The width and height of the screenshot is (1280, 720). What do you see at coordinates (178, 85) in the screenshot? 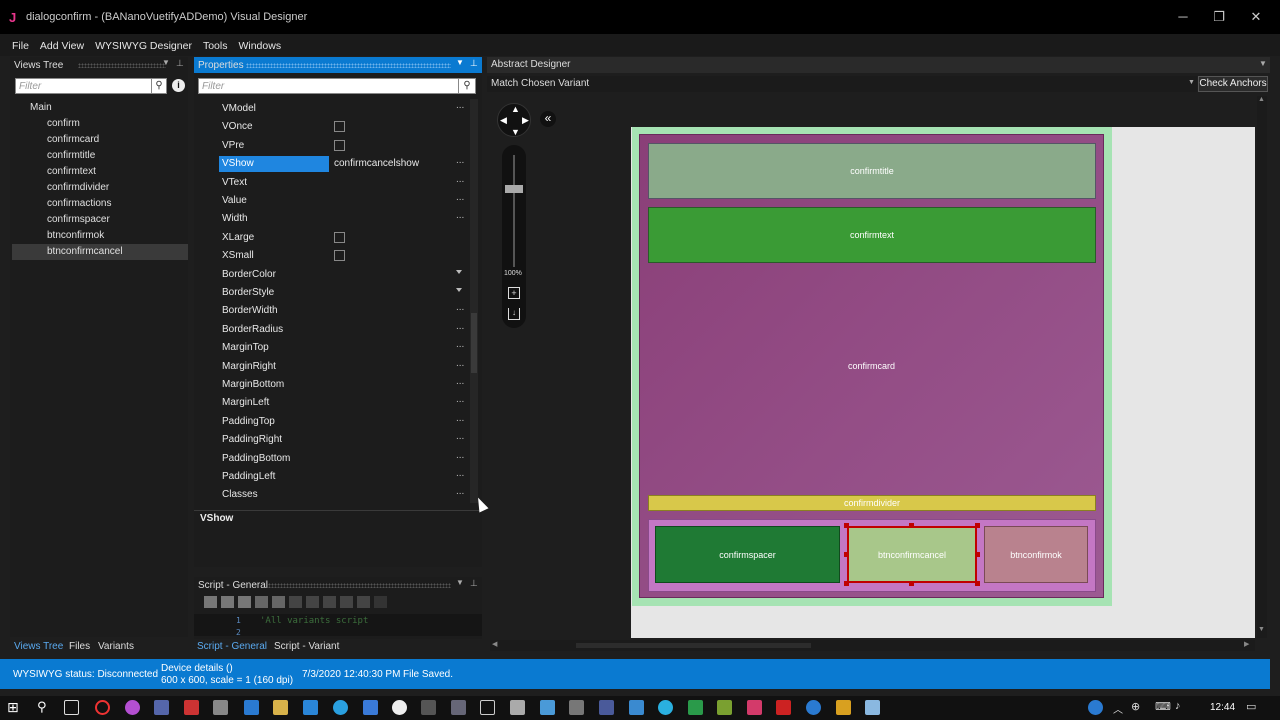
I see `info-icon: i` at bounding box center [178, 85].